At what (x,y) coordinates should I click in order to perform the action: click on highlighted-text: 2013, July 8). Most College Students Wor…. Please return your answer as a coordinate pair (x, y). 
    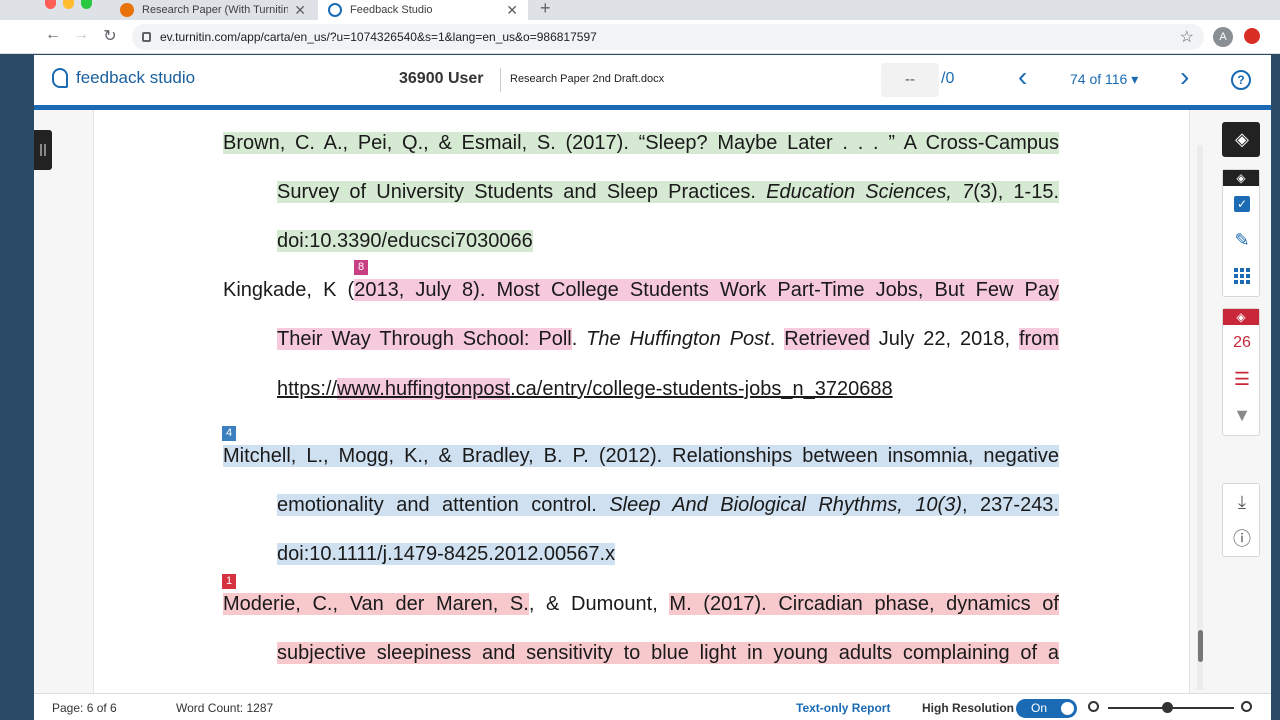
    Looking at the image, I should click on (706, 290).